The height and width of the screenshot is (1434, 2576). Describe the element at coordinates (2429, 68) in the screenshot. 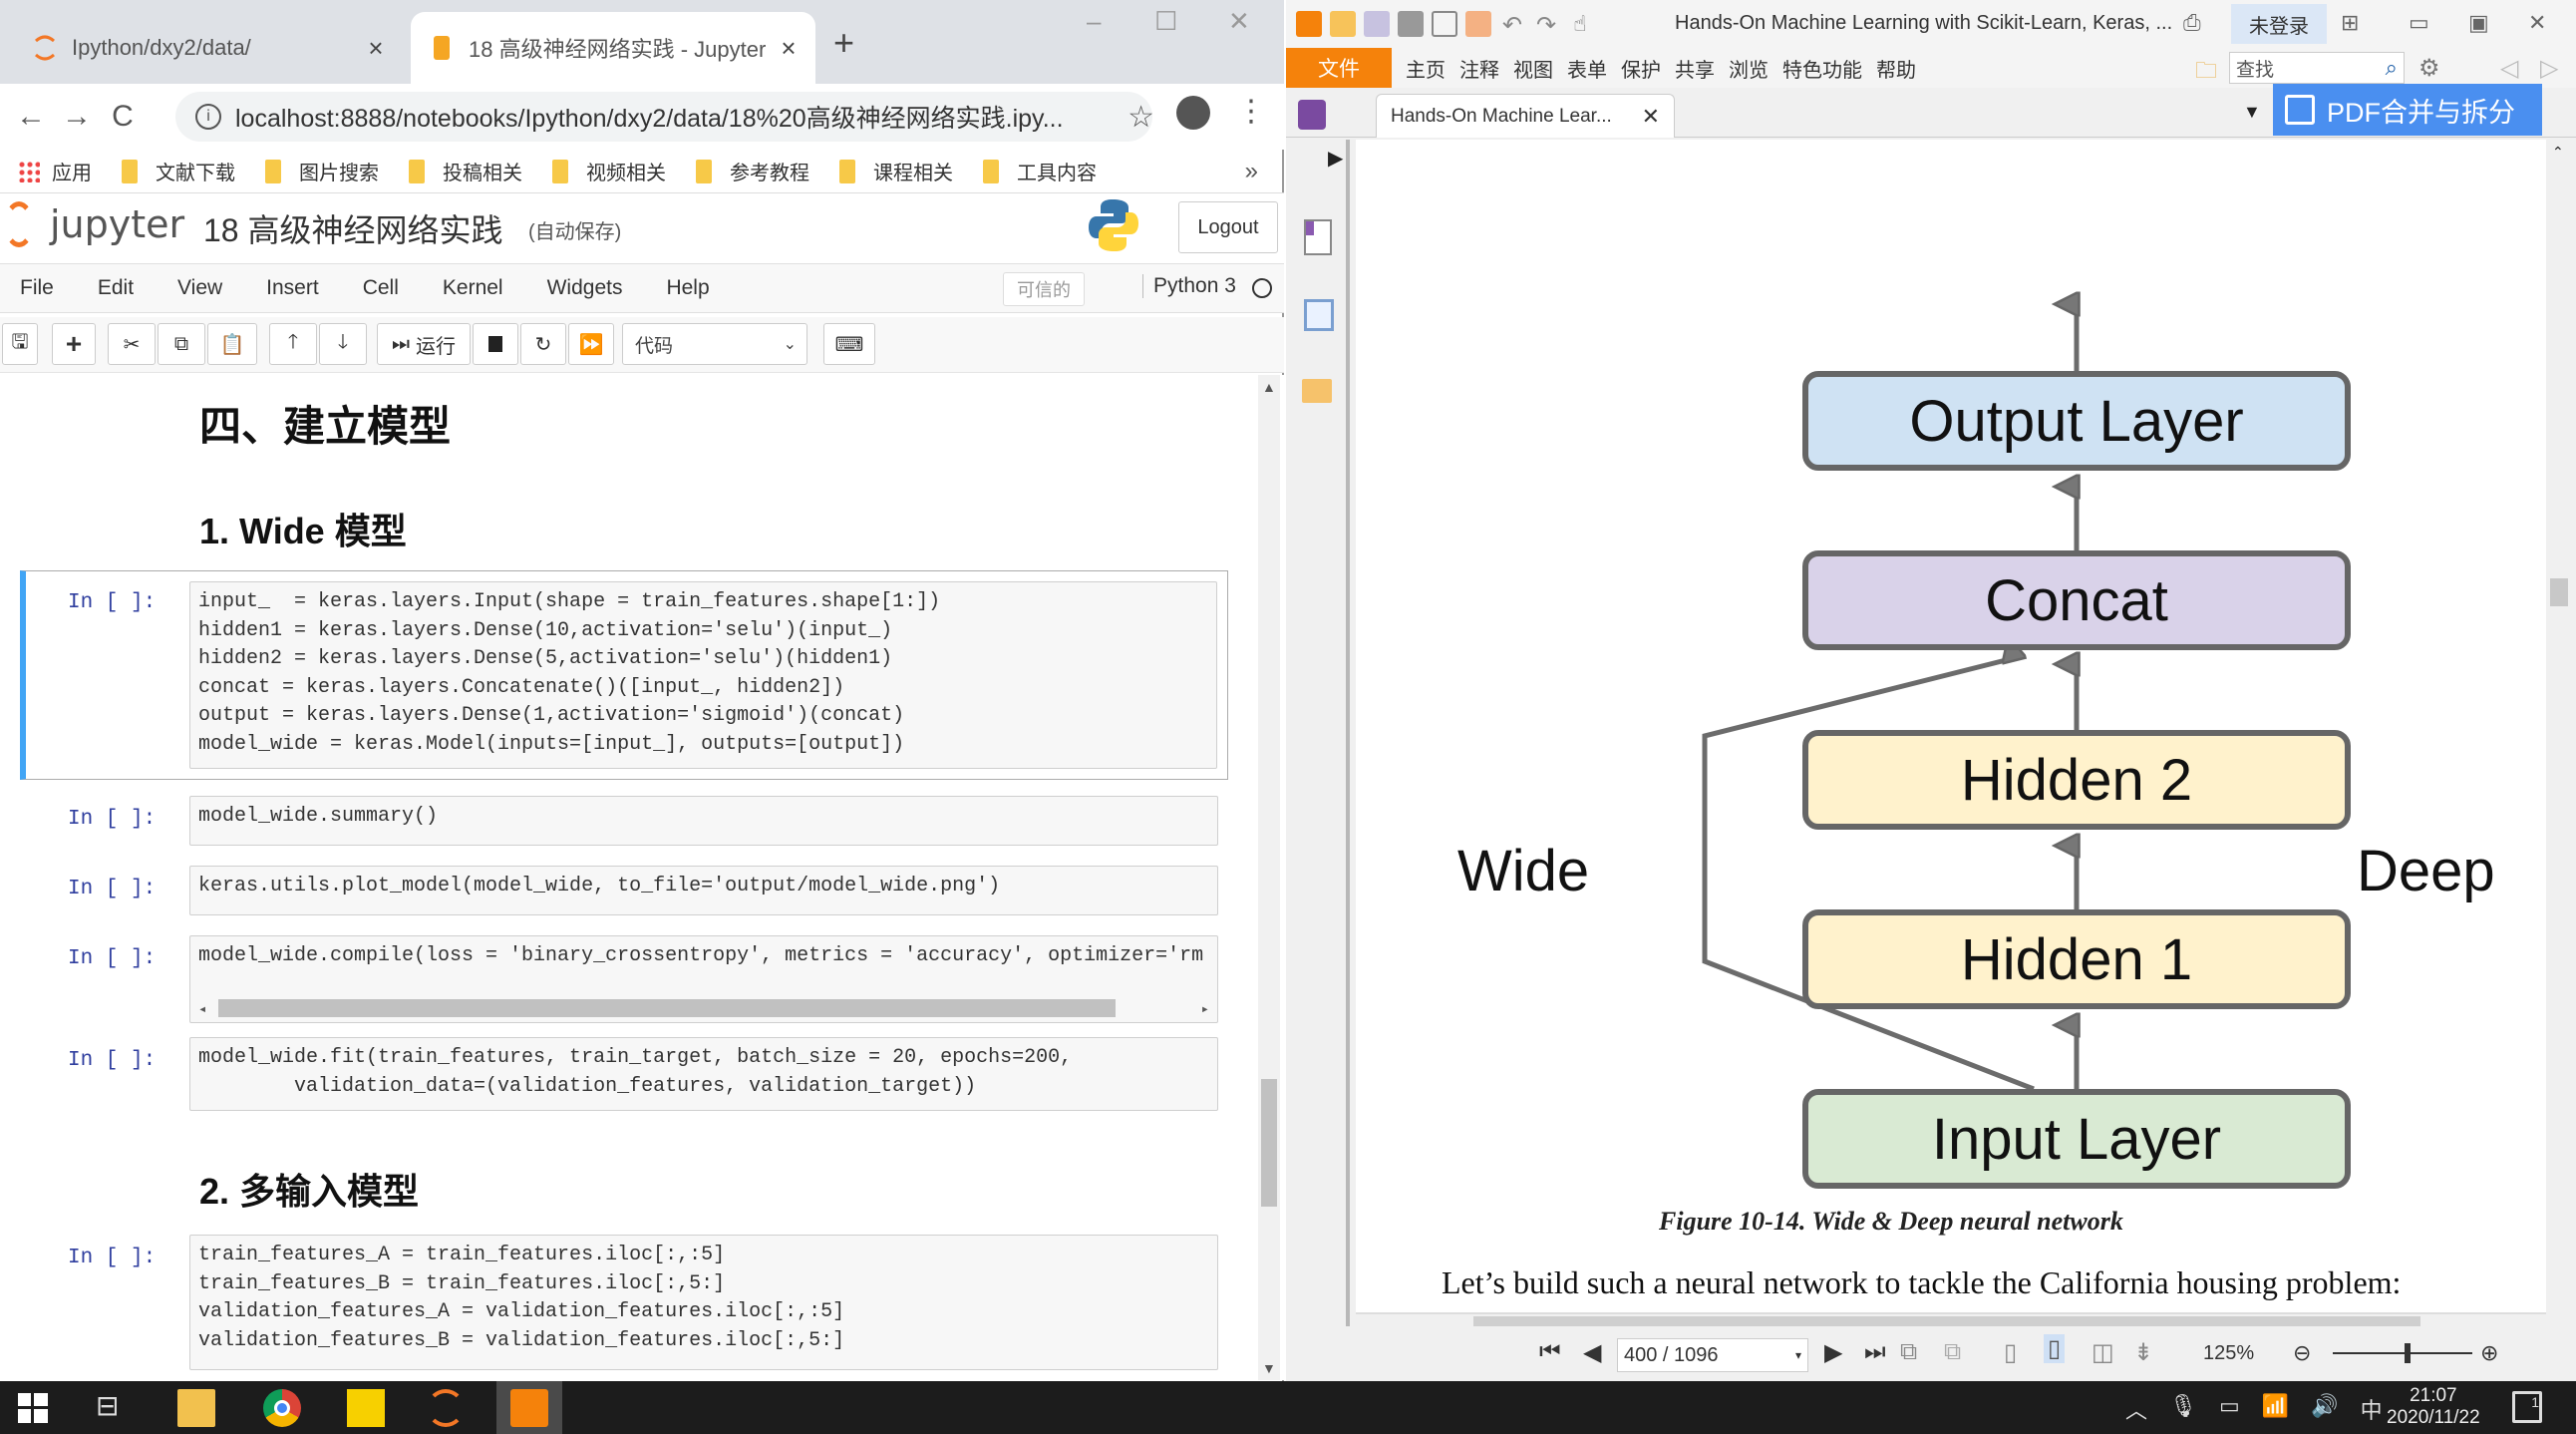

I see `gear-icon: ⚙` at that location.